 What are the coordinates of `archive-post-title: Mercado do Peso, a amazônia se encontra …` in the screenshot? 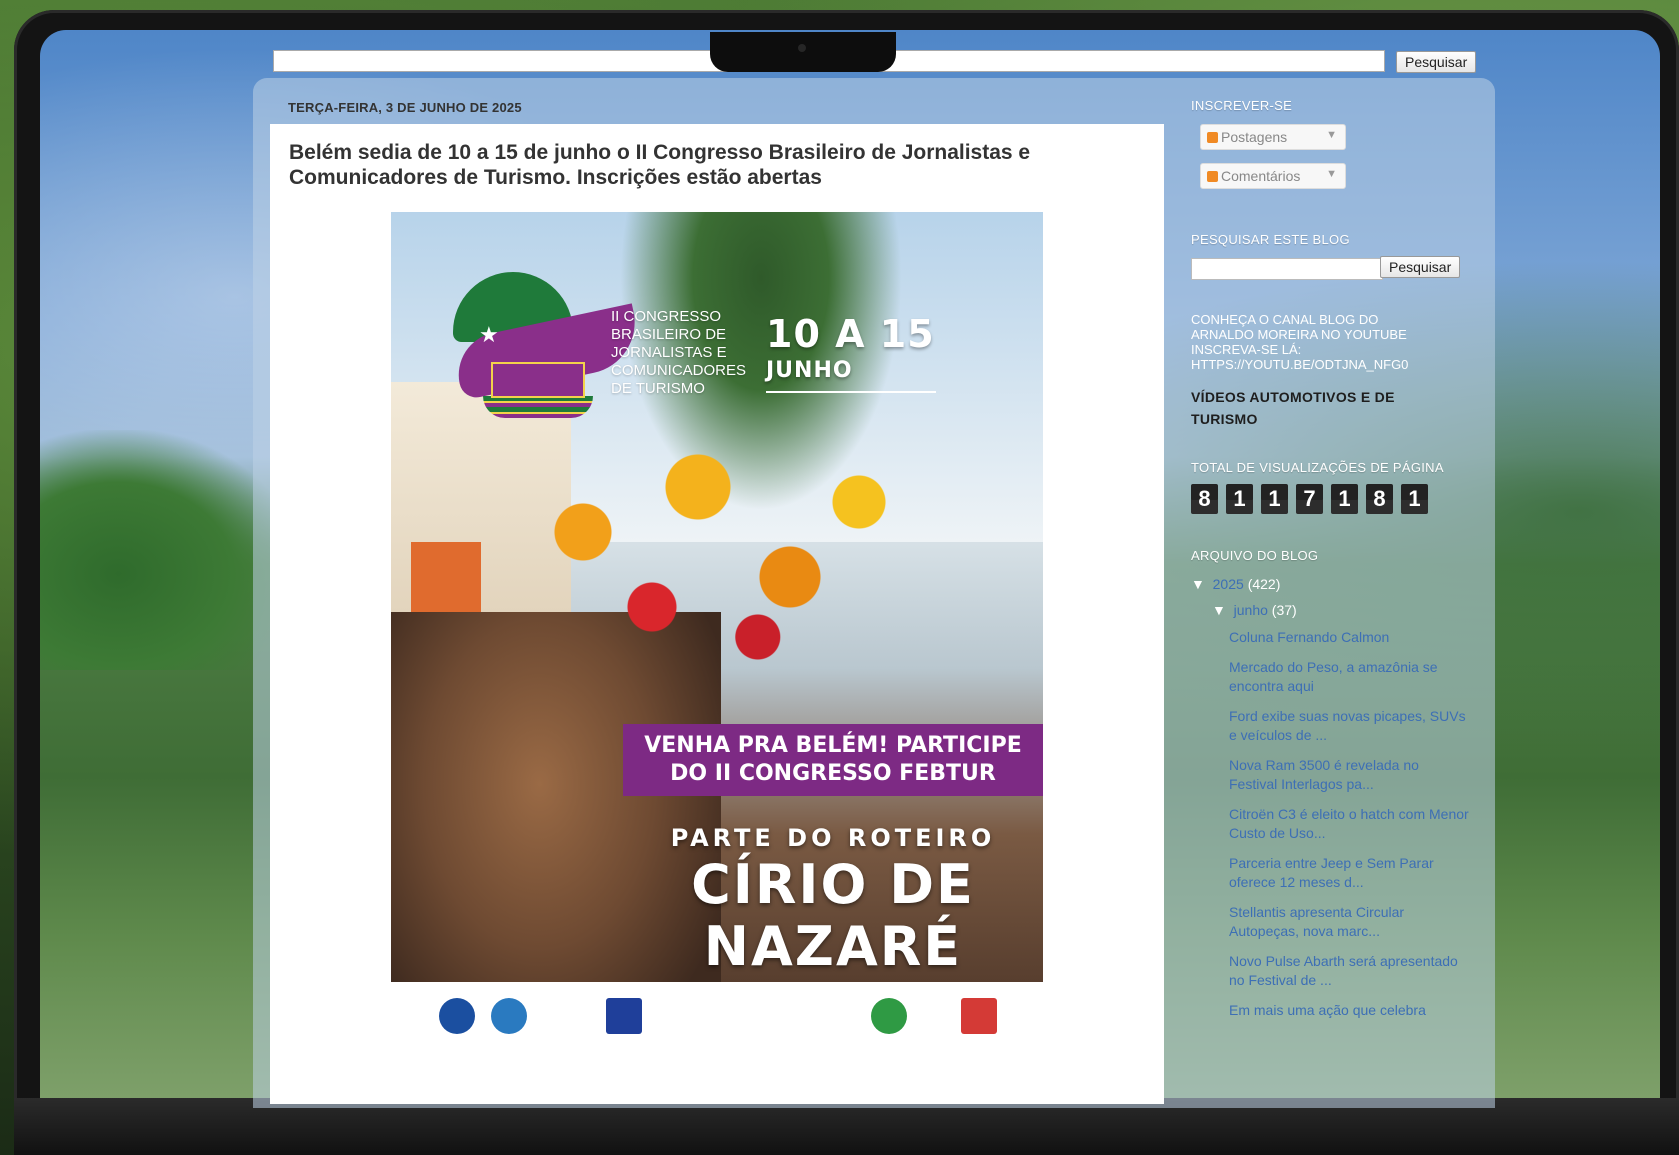 It's located at (1349, 677).